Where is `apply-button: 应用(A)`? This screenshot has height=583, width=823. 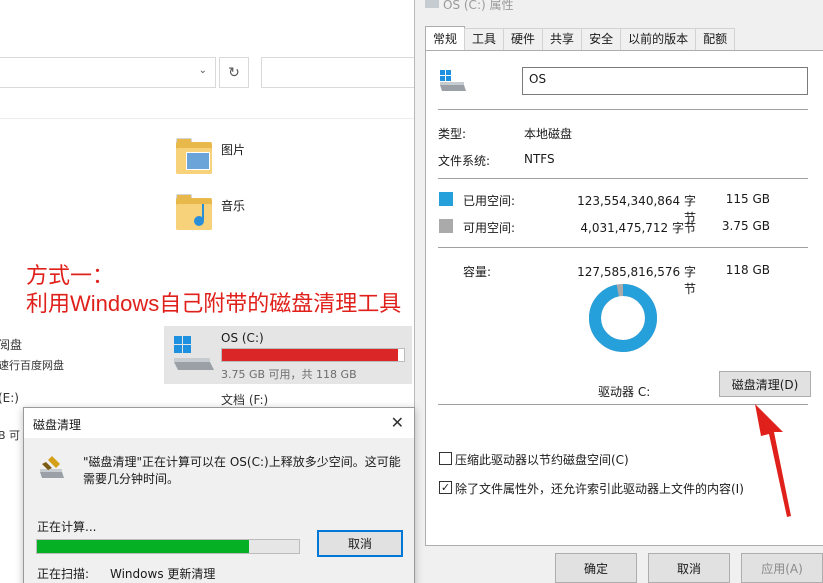
apply-button: 应用(A) is located at coordinates (782, 568).